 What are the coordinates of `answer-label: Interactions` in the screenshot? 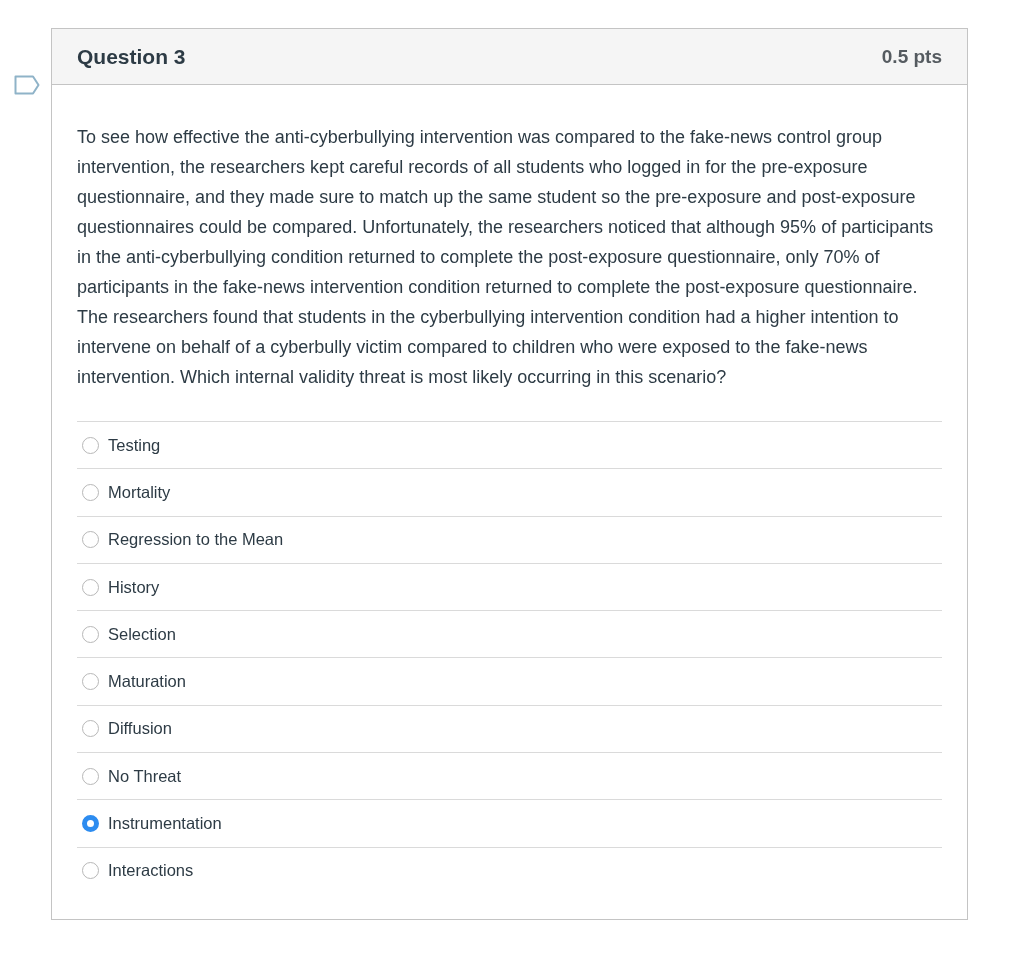 It's located at (151, 871).